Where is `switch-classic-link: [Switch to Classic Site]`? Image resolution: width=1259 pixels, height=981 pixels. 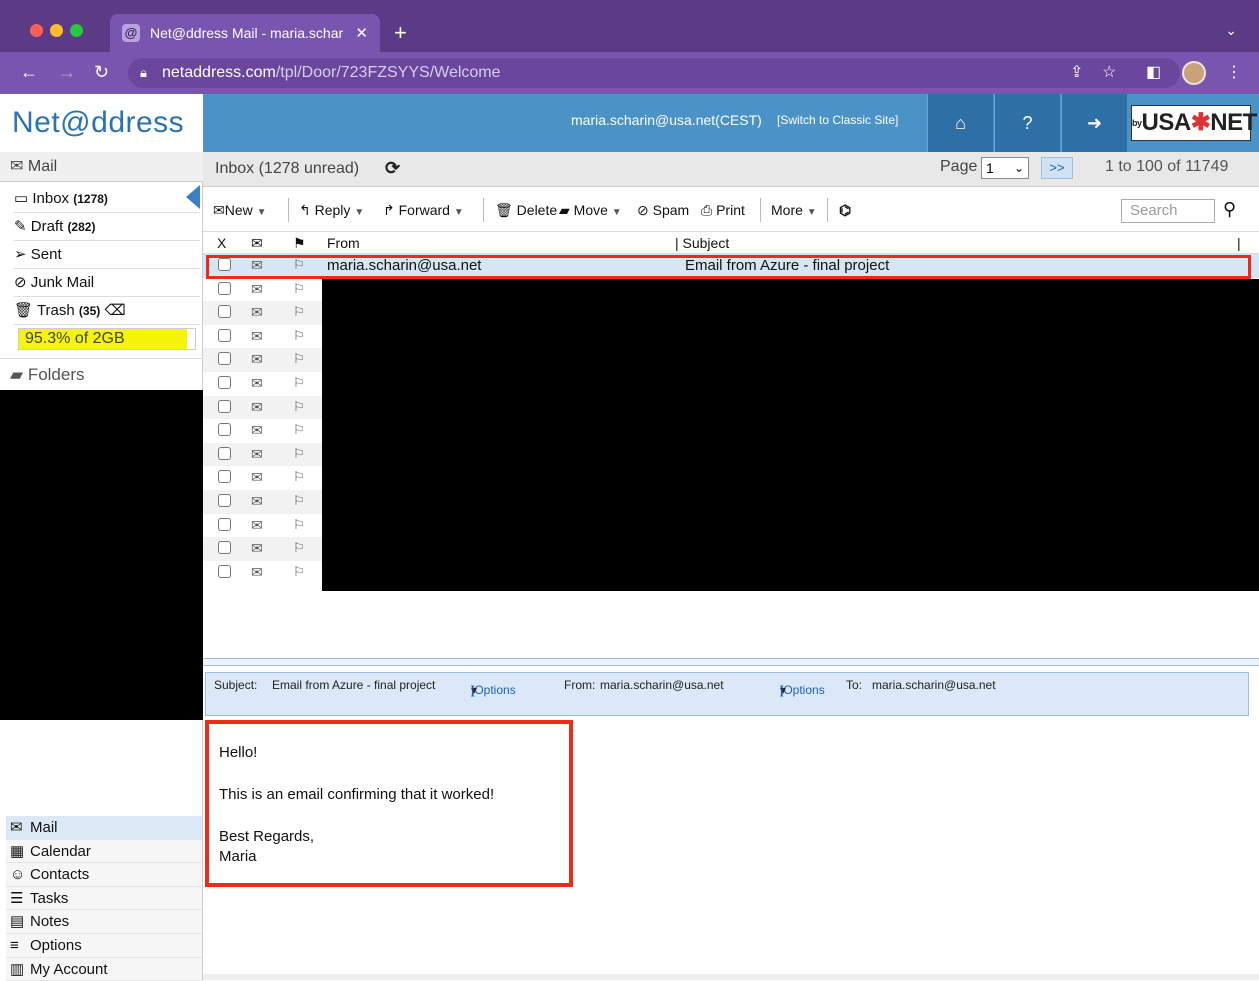
switch-classic-link: [Switch to Classic Site] is located at coordinates (837, 120).